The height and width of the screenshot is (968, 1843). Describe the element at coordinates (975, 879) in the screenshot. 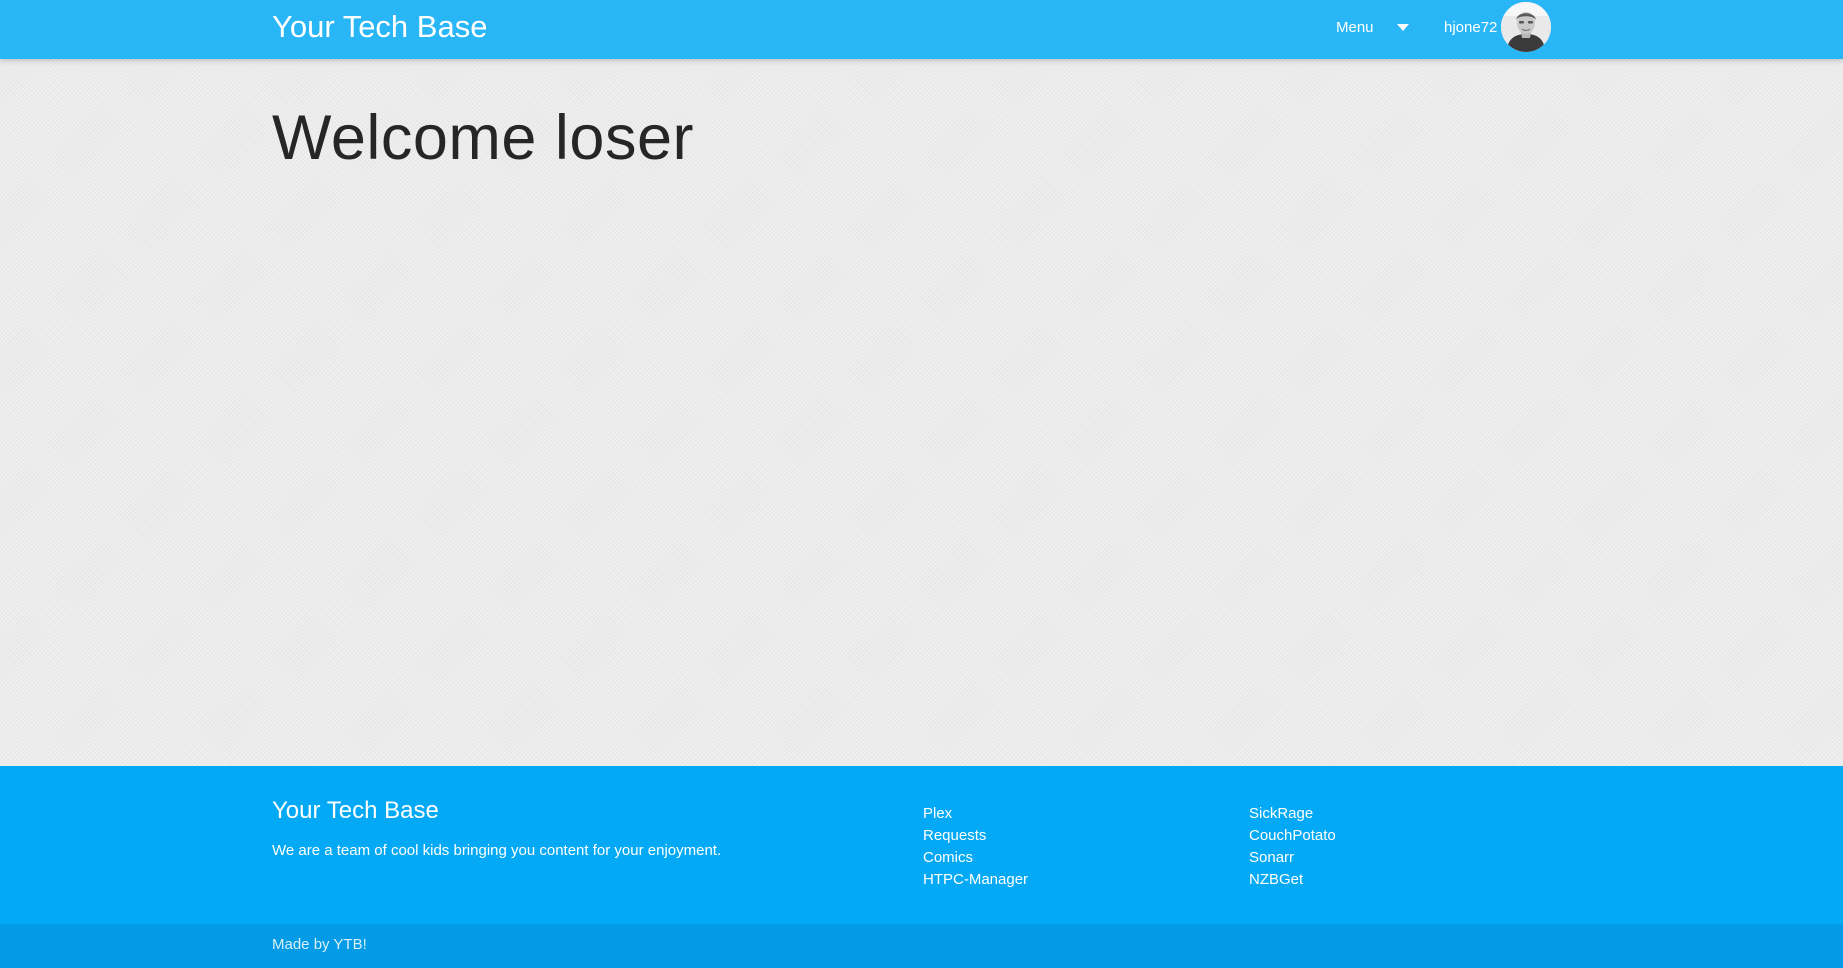

I see `footer-link-htpc-manager: HTPC-Manager` at that location.